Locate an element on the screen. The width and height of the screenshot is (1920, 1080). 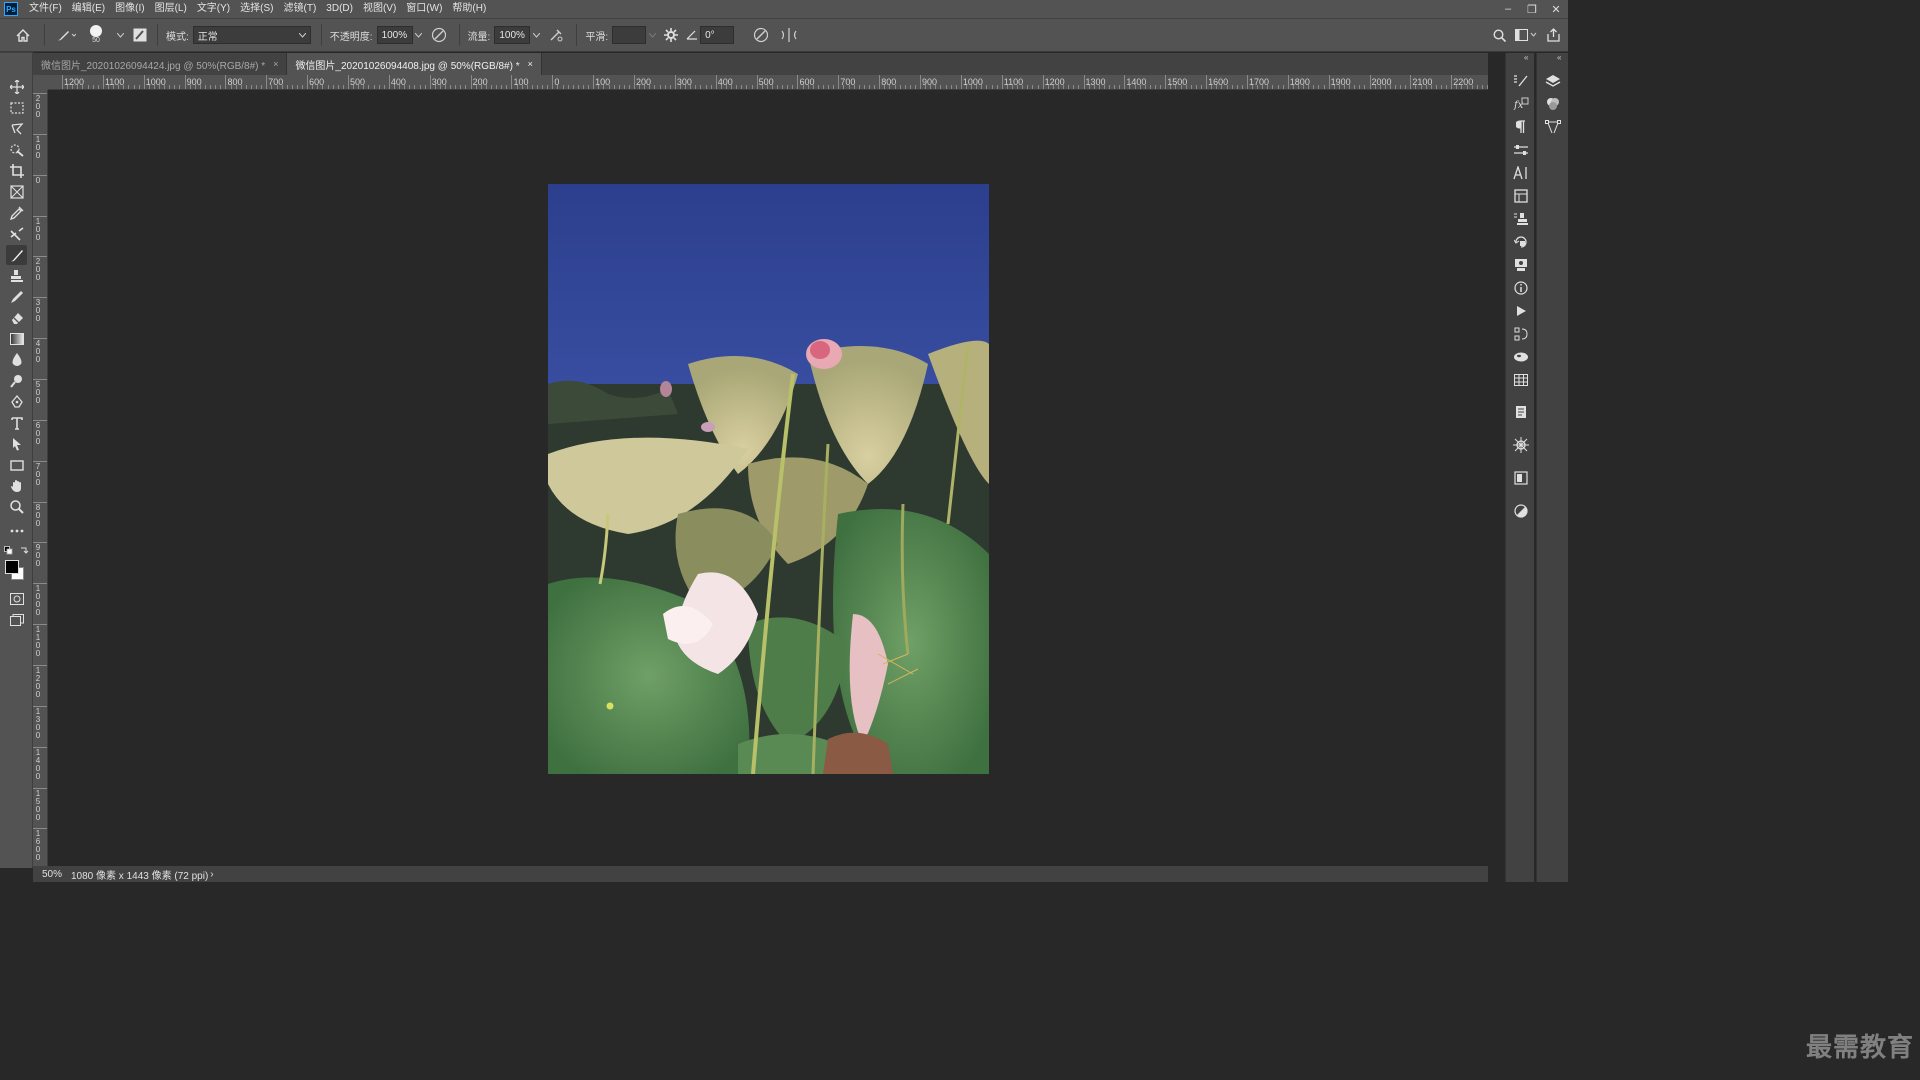
menu-item: 编辑(E) is located at coordinates (88, 9).